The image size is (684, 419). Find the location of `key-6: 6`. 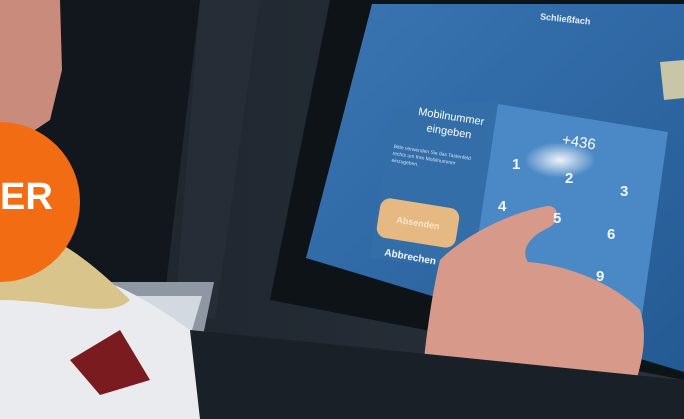

key-6: 6 is located at coordinates (611, 234).